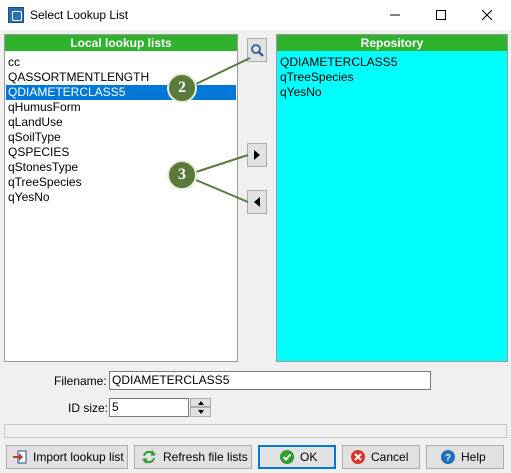  I want to click on import-button-label: Import lookup list, so click(78, 457).